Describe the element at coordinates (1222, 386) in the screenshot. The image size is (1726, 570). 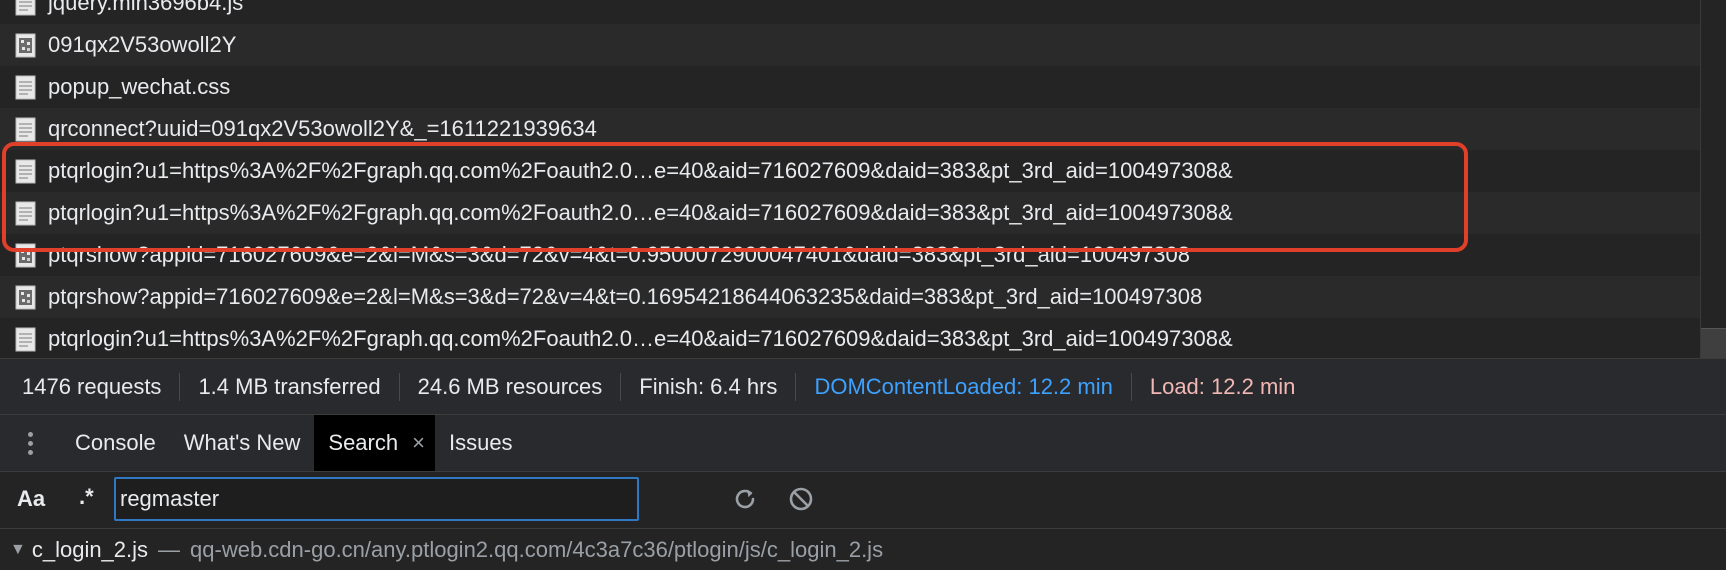
I see `summary-load: Load: 12.2 min` at that location.